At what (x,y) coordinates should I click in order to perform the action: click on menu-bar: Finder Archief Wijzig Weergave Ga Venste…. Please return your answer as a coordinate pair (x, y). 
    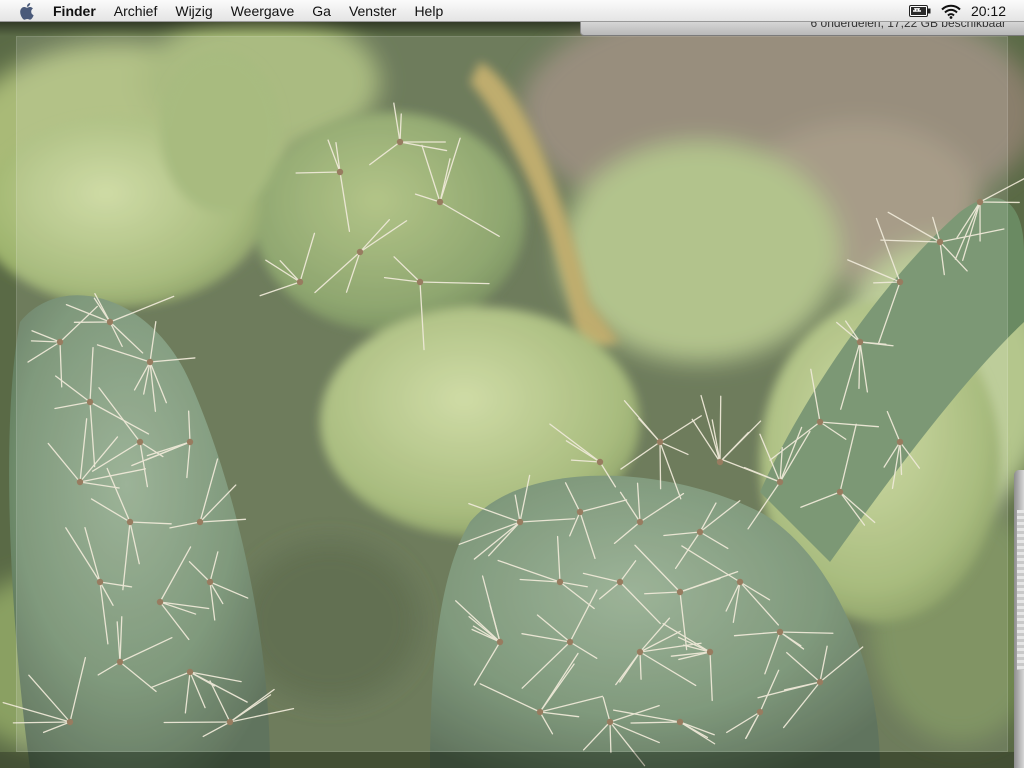
    Looking at the image, I should click on (512, 11).